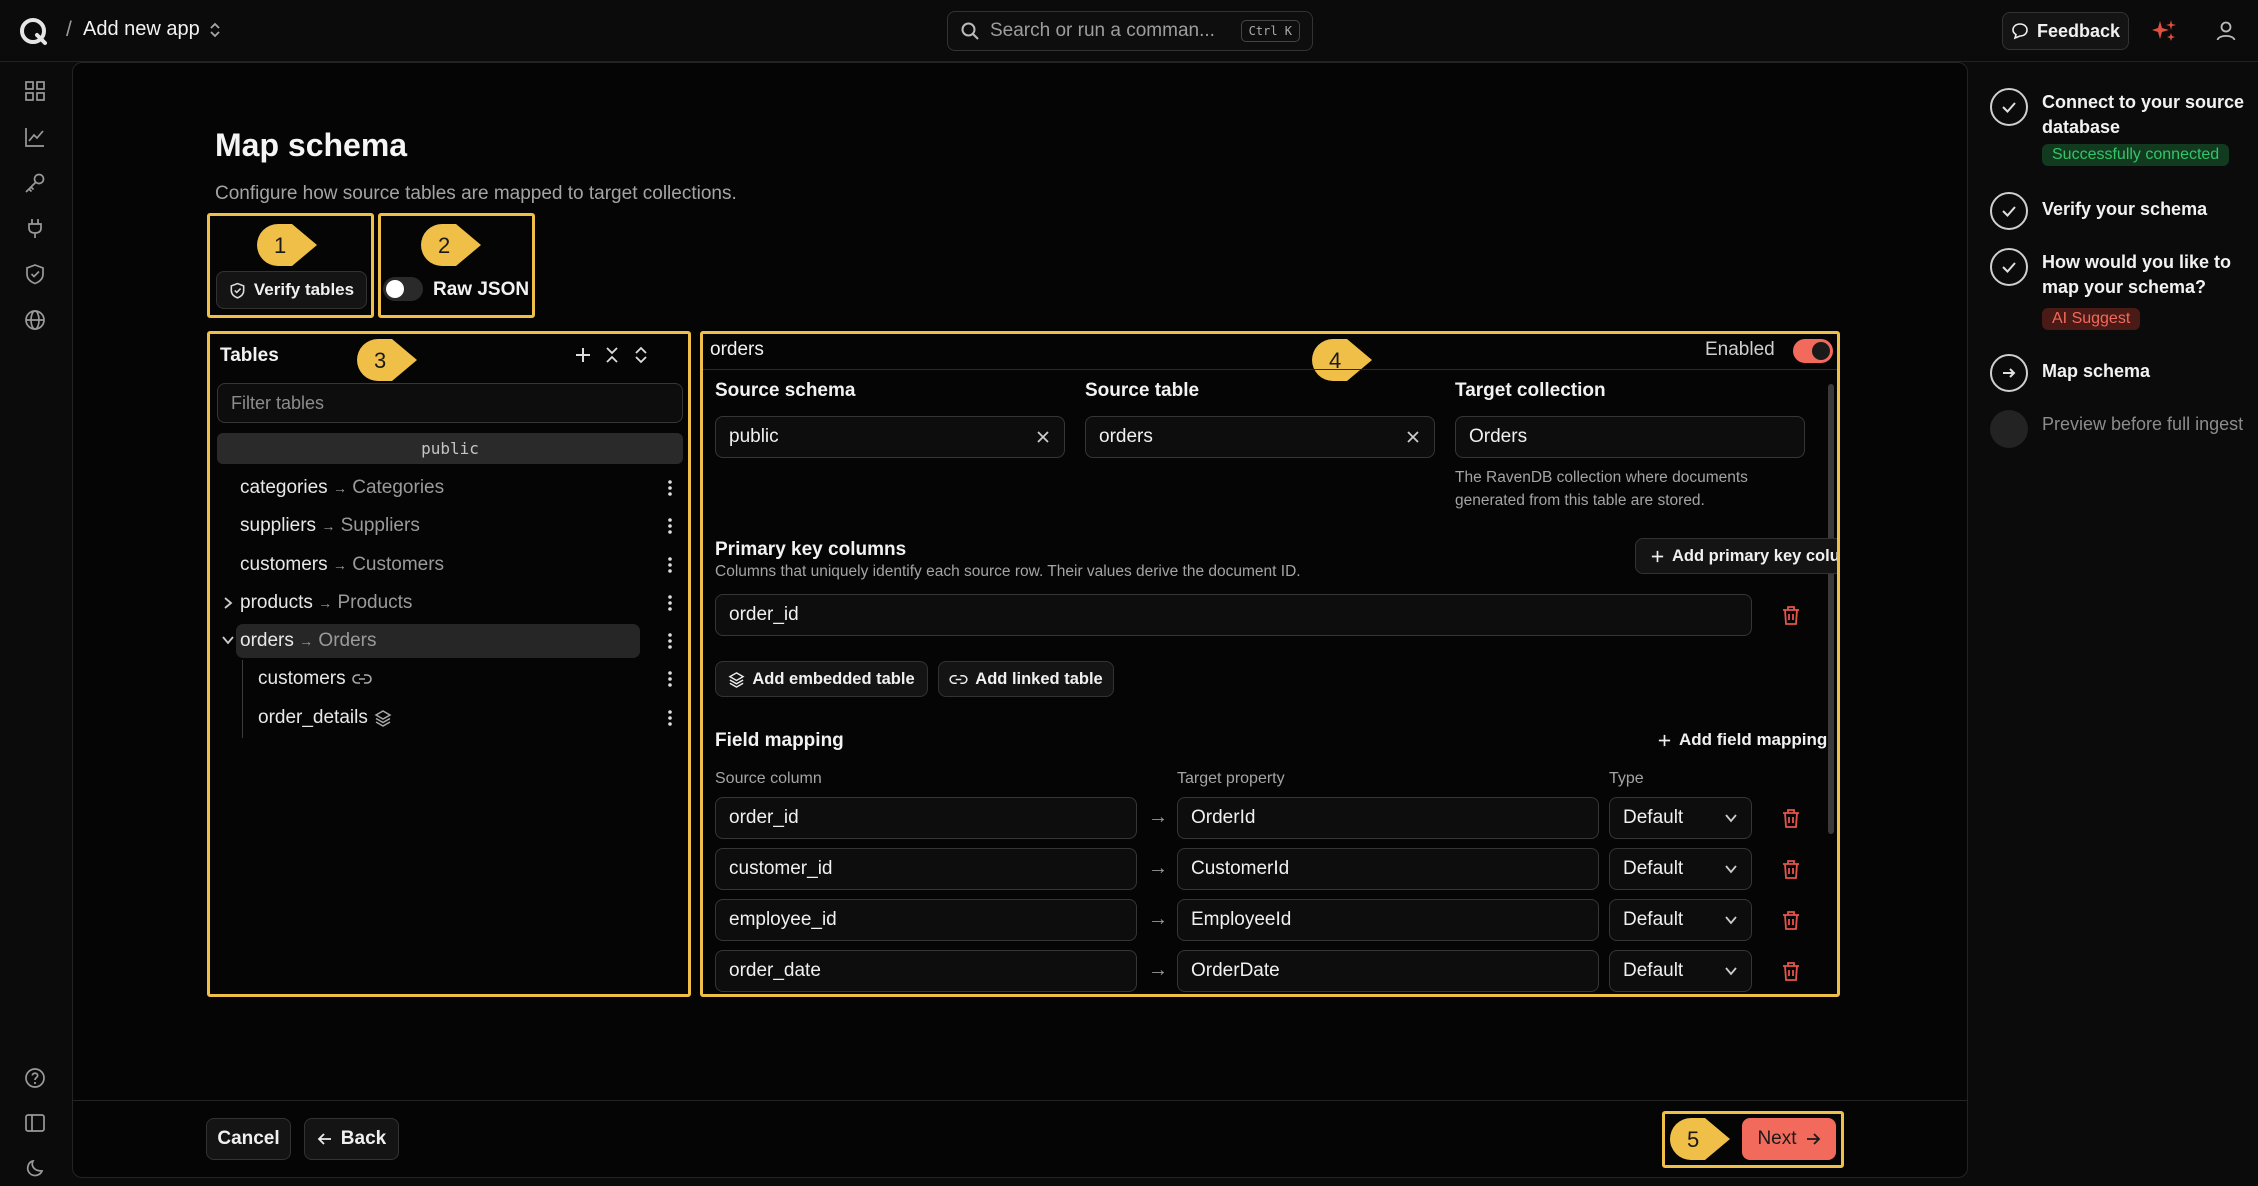  I want to click on target-property-input: EmployeeId, so click(1388, 920).